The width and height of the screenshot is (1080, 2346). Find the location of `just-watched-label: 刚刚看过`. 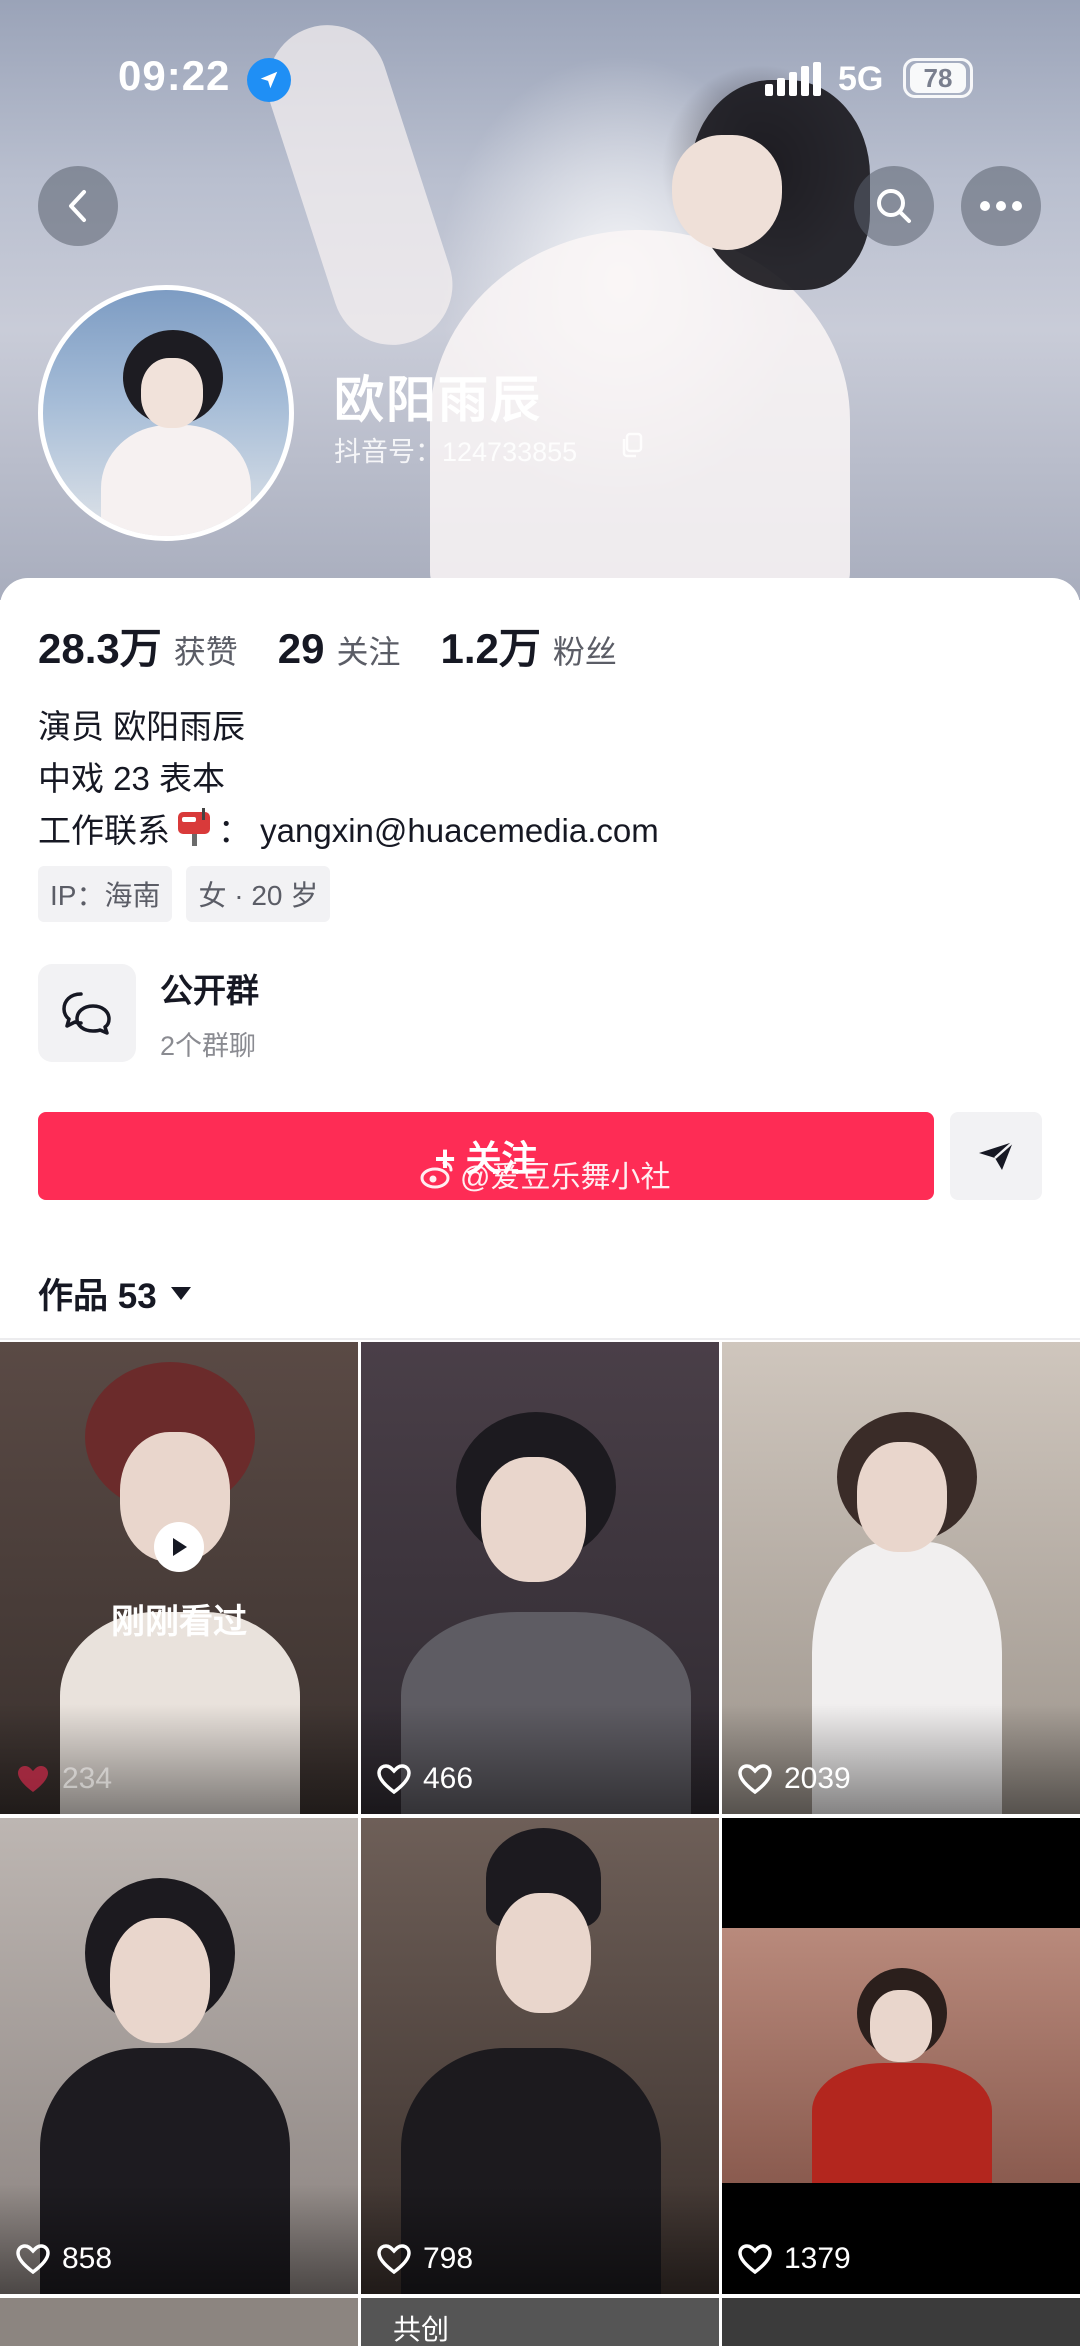

just-watched-label: 刚刚看过 is located at coordinates (179, 1622).